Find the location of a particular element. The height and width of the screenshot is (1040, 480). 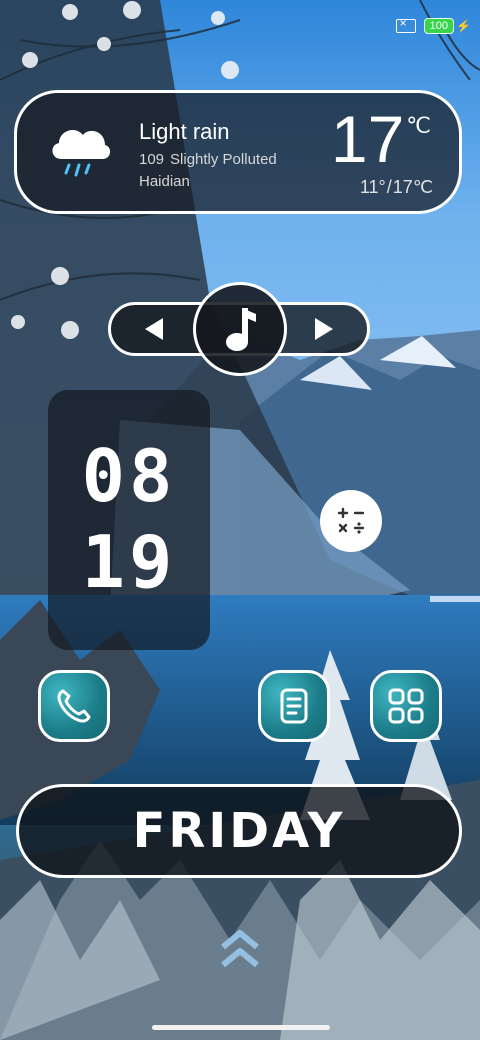

calculator-button is located at coordinates (351, 521).